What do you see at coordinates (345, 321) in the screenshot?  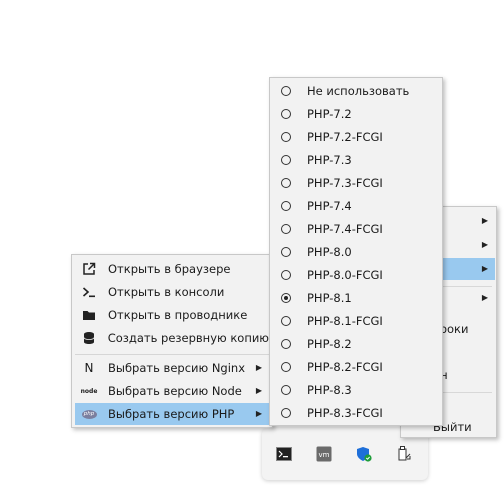 I see `php-option-label: PHP-8.1-FCGI` at bounding box center [345, 321].